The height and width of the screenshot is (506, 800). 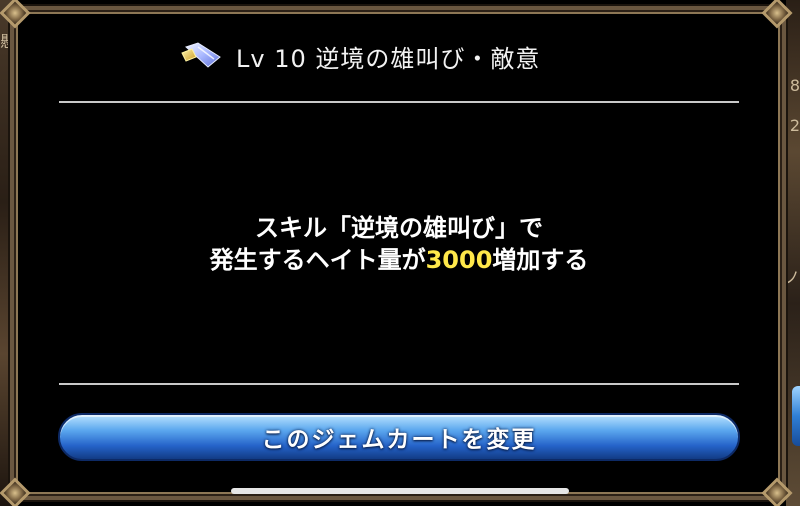 I want to click on home-indicator, so click(x=400, y=491).